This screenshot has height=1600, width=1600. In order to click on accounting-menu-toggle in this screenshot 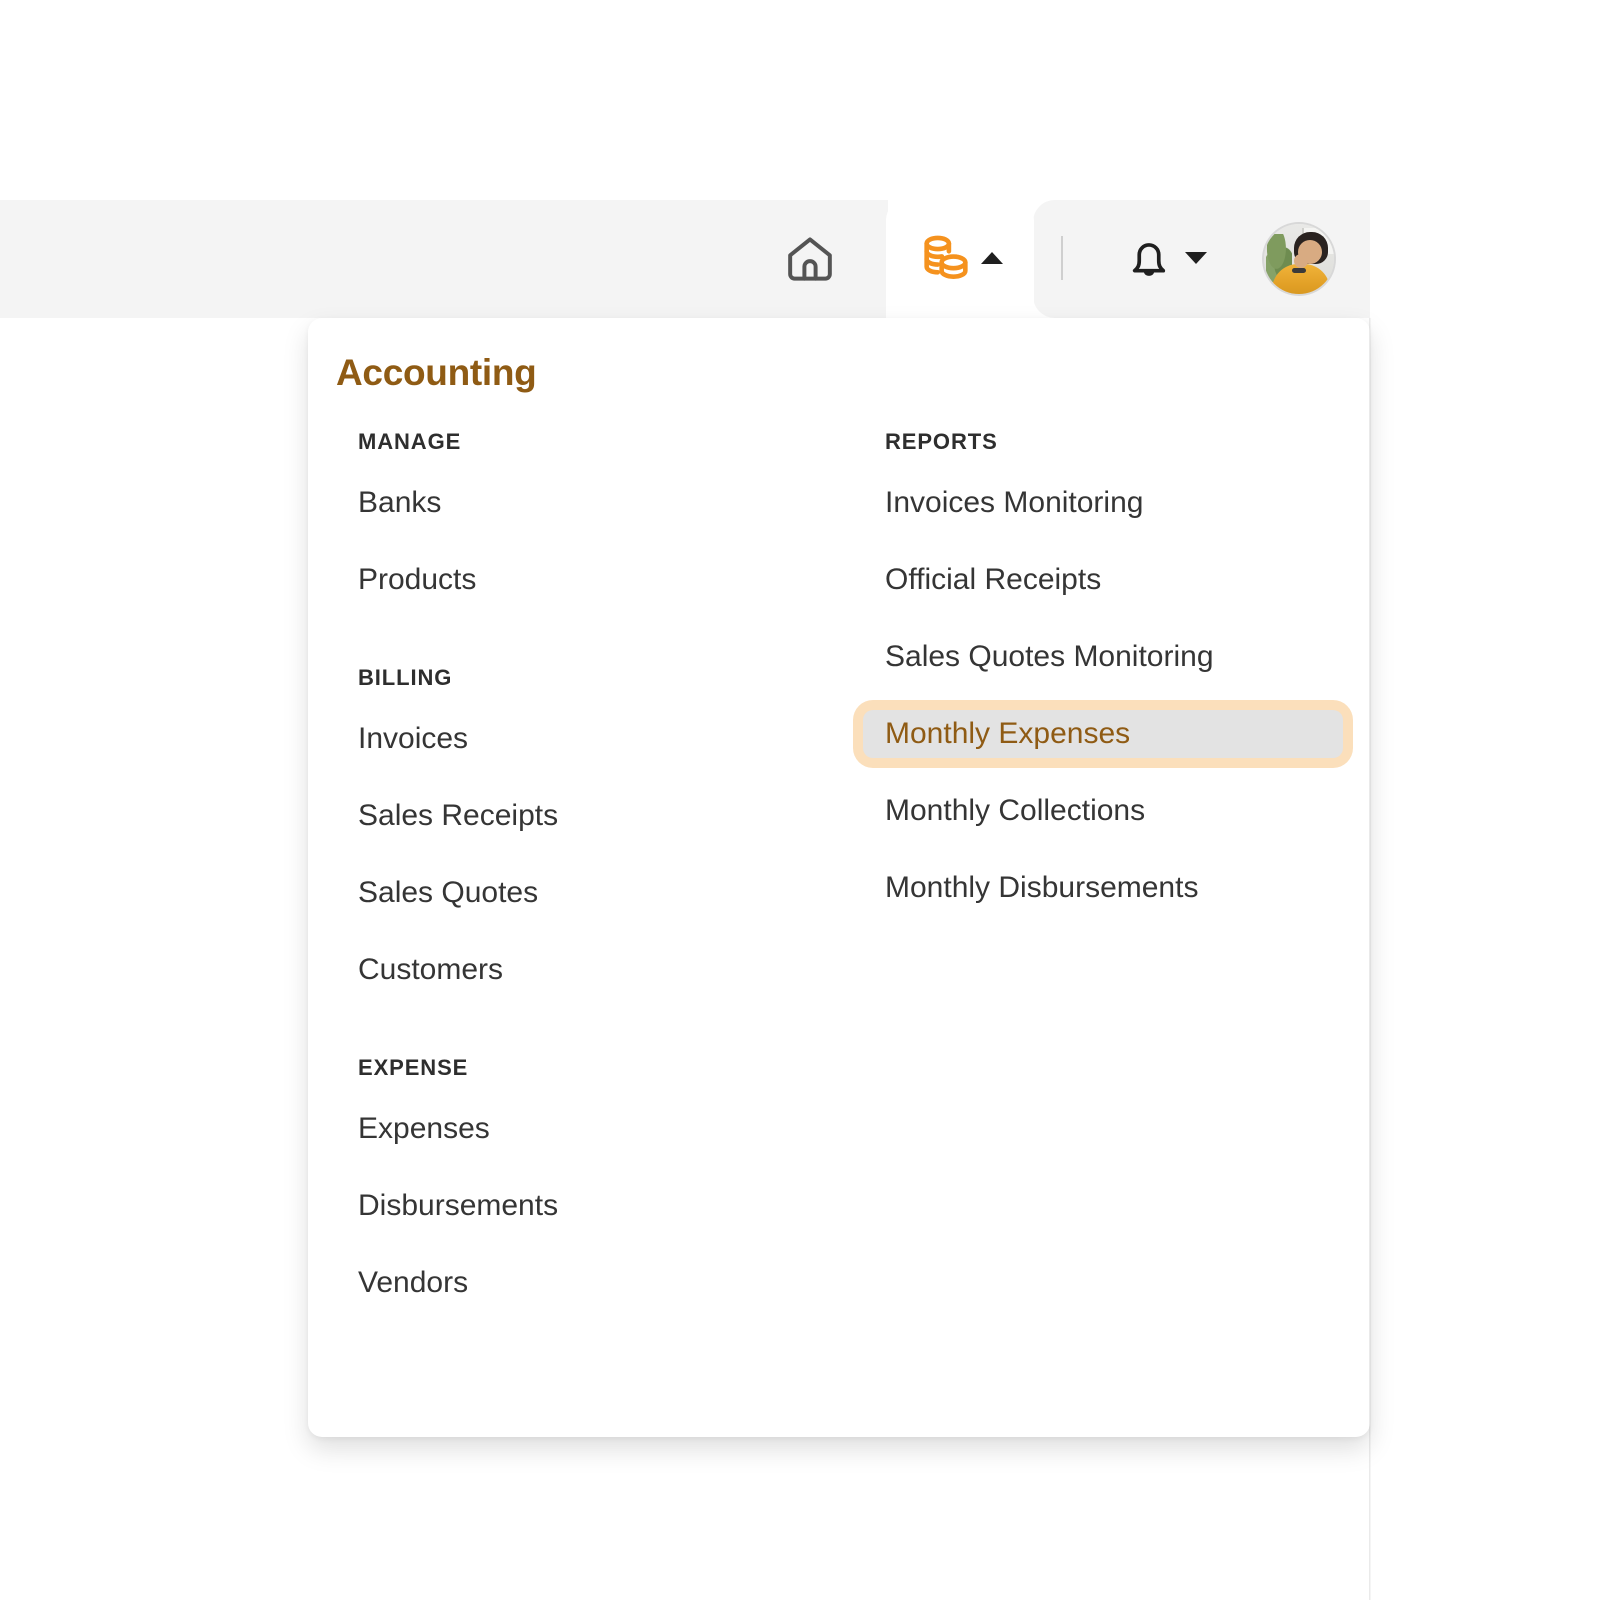, I will do `click(992, 258)`.